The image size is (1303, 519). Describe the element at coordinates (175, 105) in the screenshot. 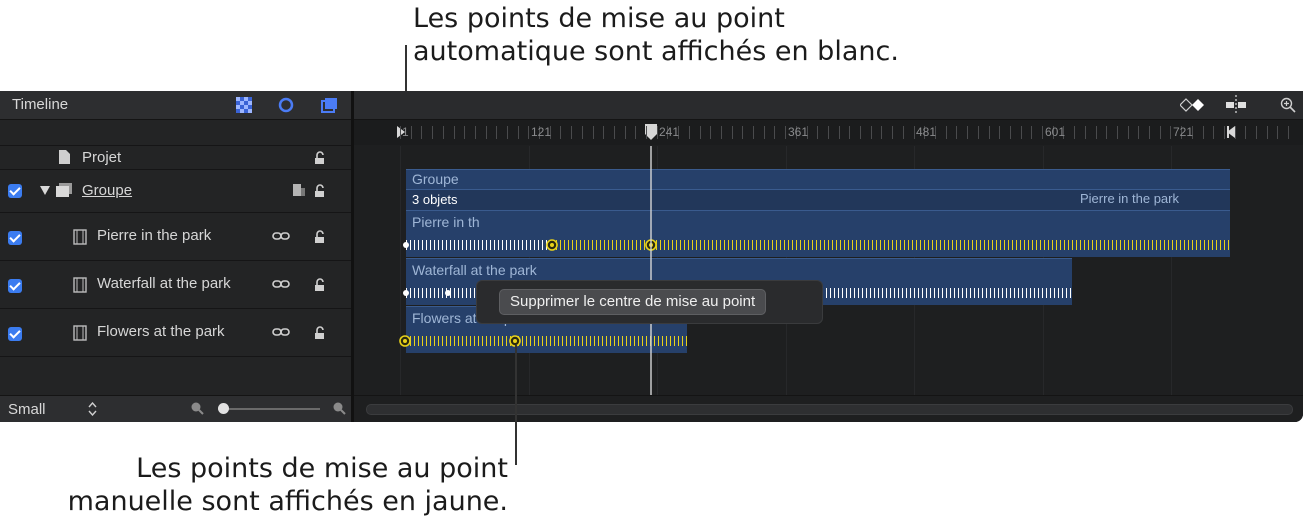

I see `timeline-header: Timeline` at that location.